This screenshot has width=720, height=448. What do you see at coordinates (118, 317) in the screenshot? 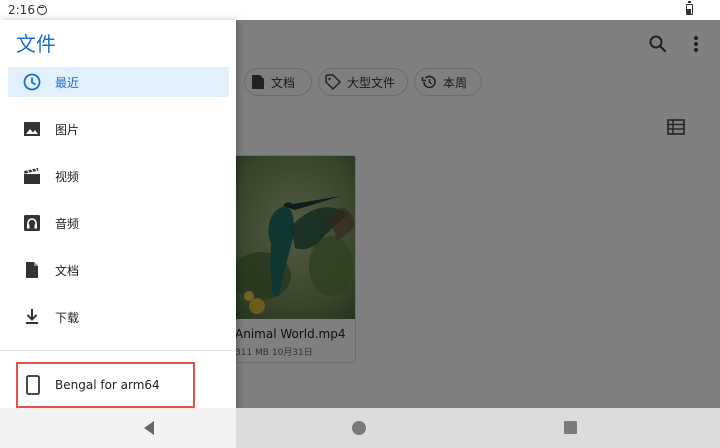
I see `drawer-item-downloads: 下载` at bounding box center [118, 317].